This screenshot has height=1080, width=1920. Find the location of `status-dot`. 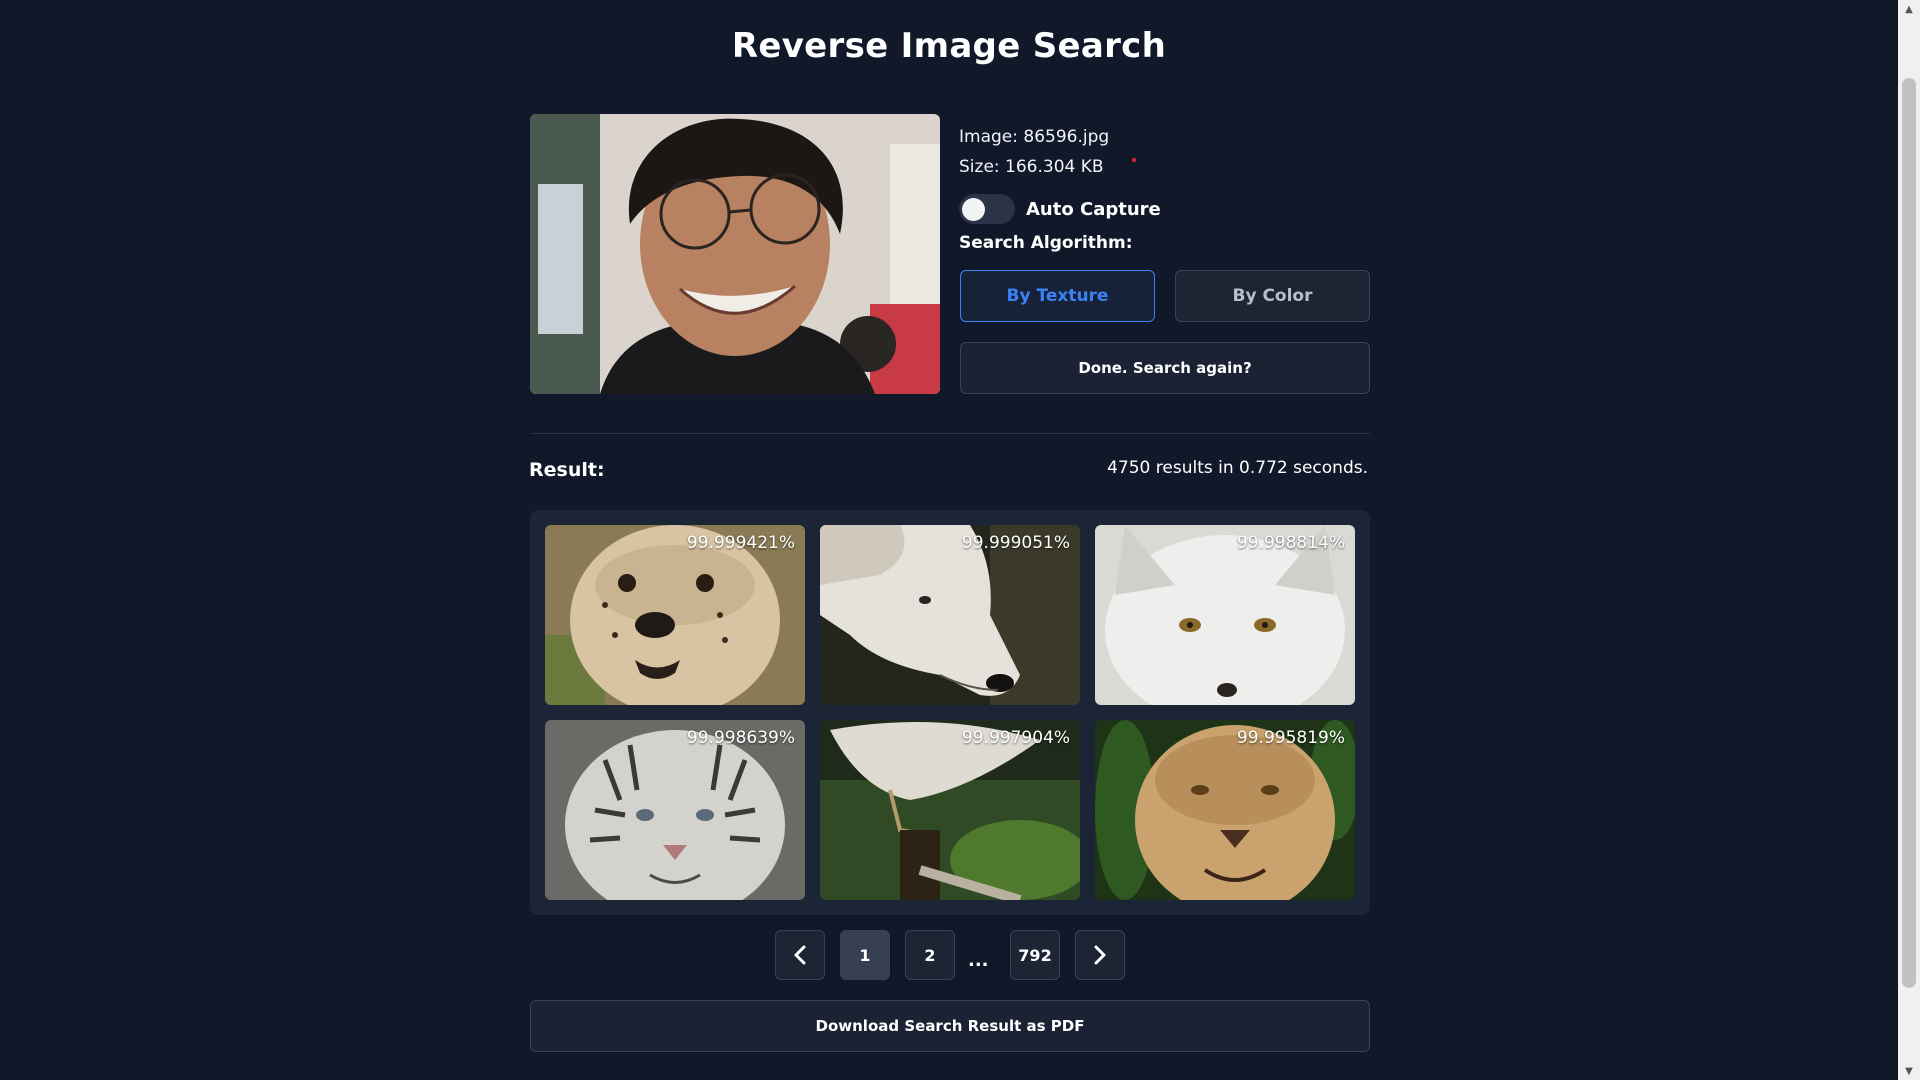

status-dot is located at coordinates (1134, 160).